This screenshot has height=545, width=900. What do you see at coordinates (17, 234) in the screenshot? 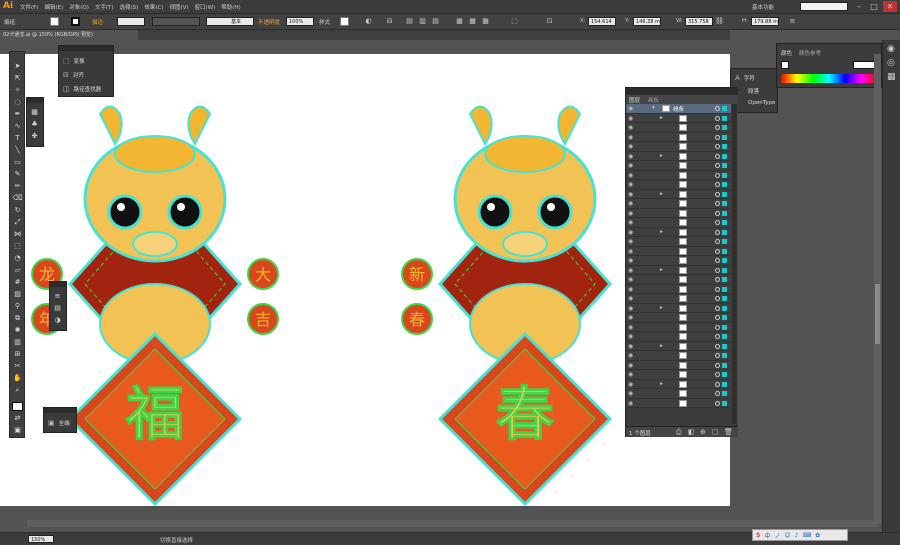
I see `width-tool-icon: ⋈` at bounding box center [17, 234].